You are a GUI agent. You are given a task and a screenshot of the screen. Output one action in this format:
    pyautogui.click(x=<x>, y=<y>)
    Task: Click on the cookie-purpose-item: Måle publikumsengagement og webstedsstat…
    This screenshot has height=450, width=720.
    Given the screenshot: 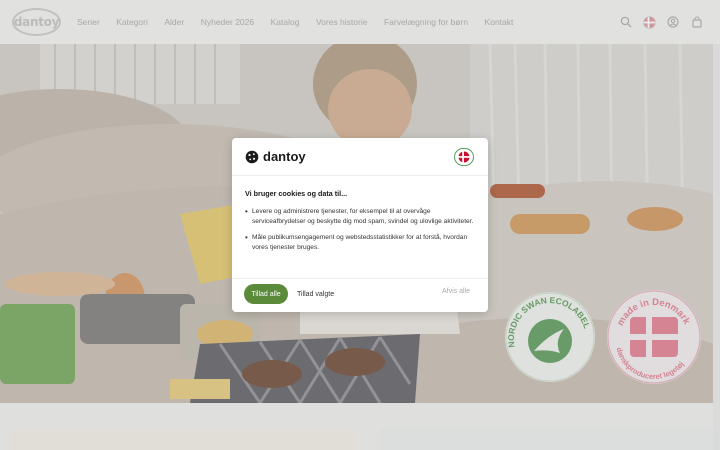 What is the action you would take?
    pyautogui.click(x=361, y=243)
    